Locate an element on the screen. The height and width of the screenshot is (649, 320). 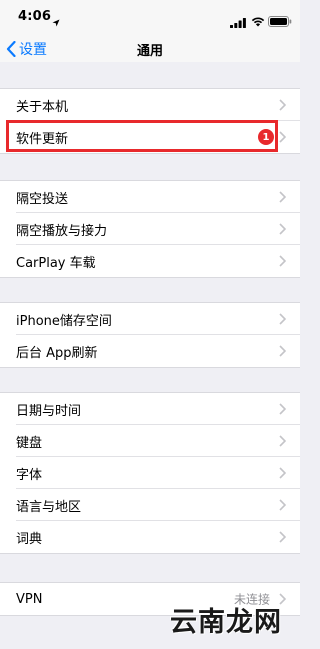
settings-group-storage: iPhone储存空间 后台 App刷新 is located at coordinates (150, 335).